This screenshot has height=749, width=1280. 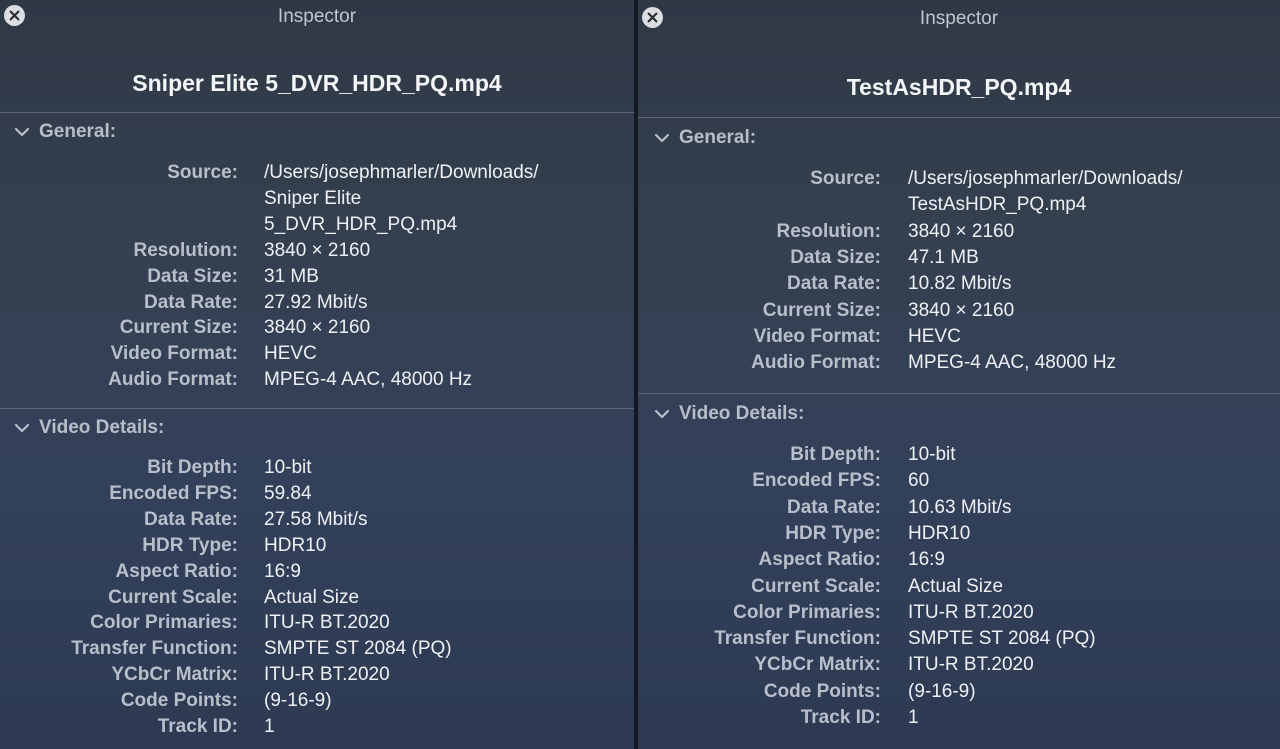 What do you see at coordinates (192, 276) in the screenshot?
I see `property-label: Data Size:` at bounding box center [192, 276].